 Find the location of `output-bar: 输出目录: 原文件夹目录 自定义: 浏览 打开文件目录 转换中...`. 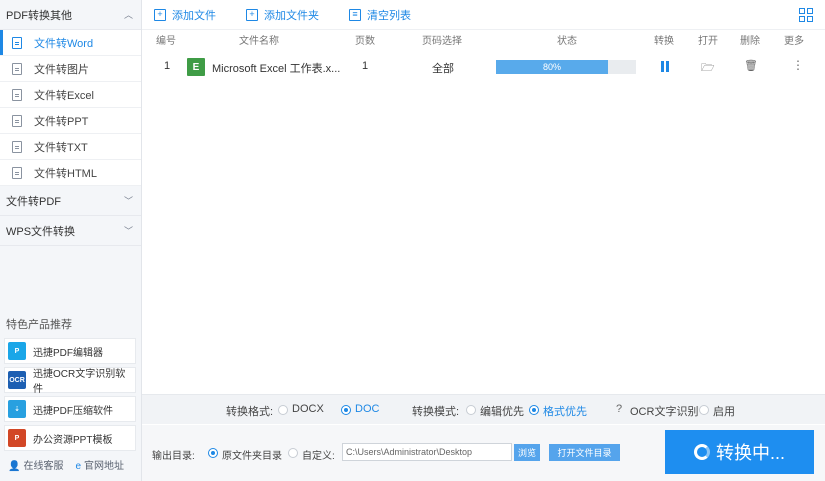

output-bar: 输出目录: 原文件夹目录 自定义: 浏览 打开文件目录 转换中... is located at coordinates (483, 453).